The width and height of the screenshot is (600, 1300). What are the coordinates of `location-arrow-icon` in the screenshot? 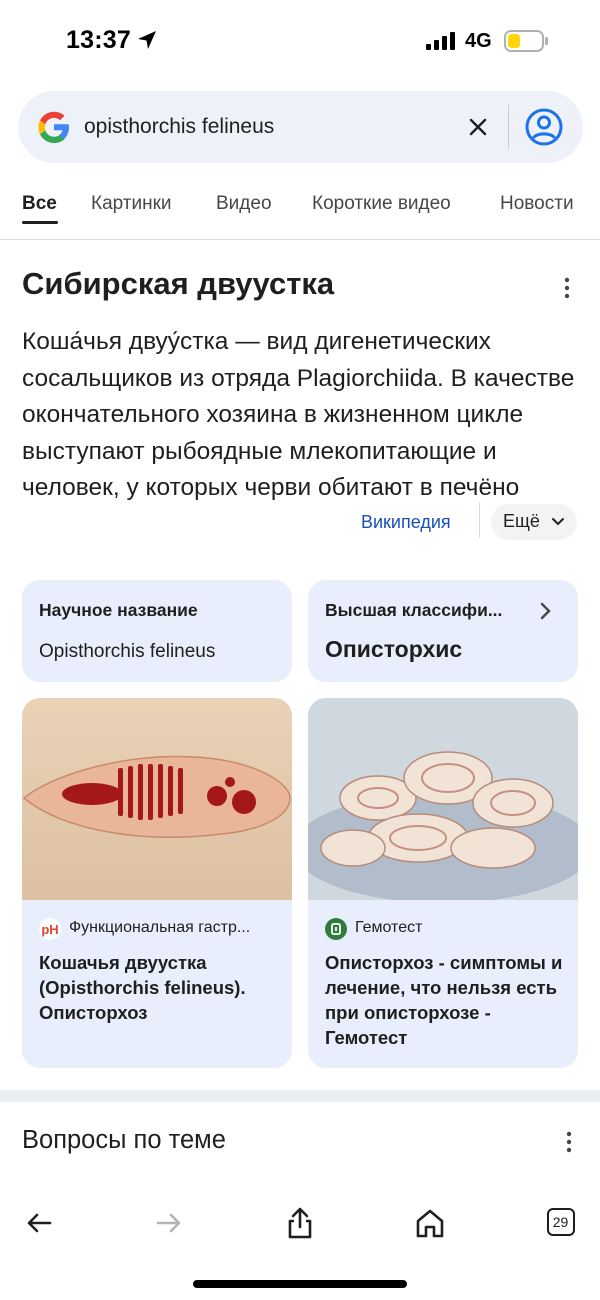 It's located at (147, 40).